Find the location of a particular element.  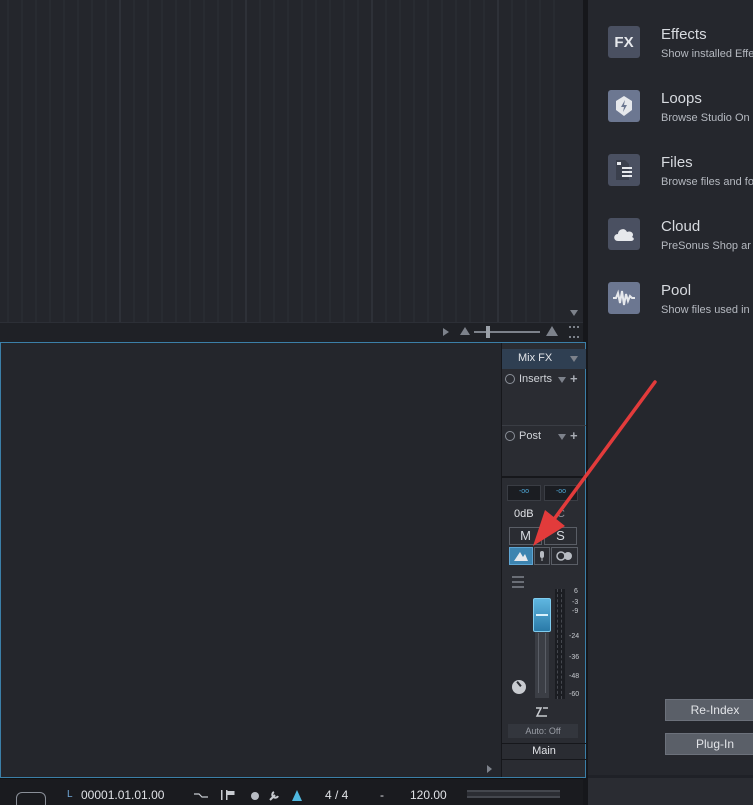

post-label: Post is located at coordinates (530, 436).